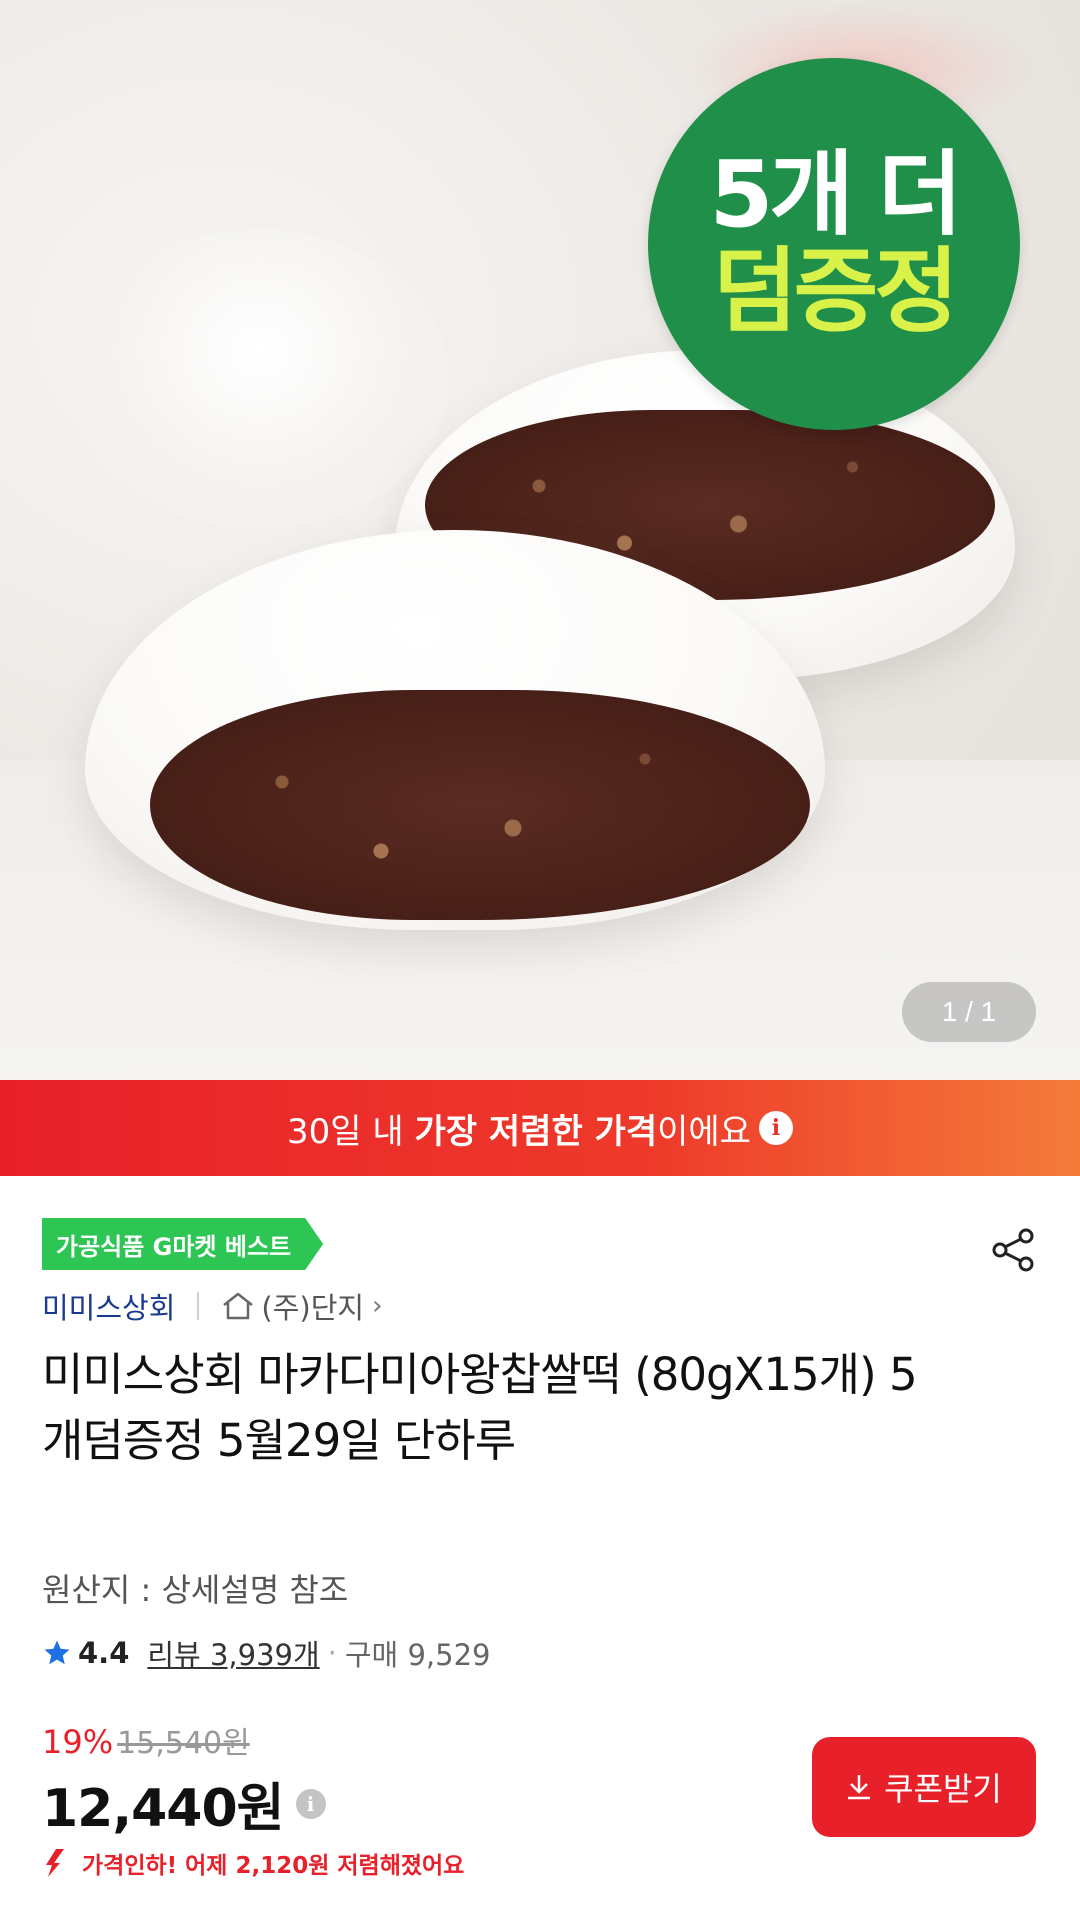  Describe the element at coordinates (198, 1306) in the screenshot. I see `divider` at that location.